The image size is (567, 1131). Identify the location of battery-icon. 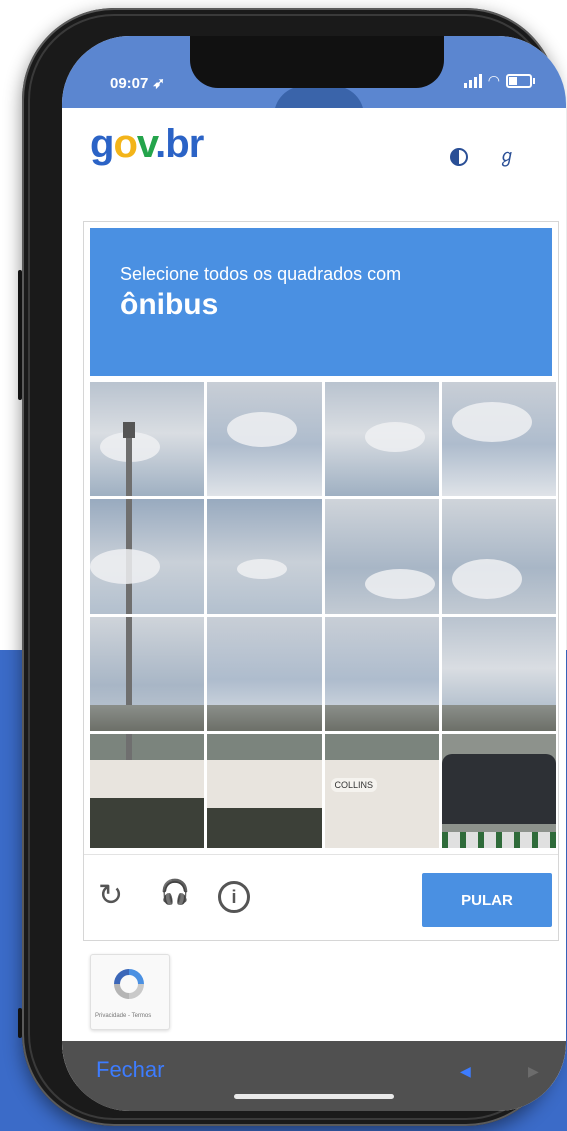
(520, 80).